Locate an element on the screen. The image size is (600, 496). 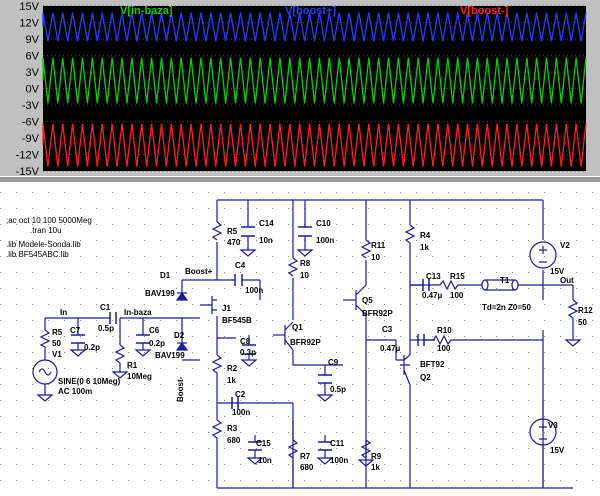
y-tick-label: -15V is located at coordinates (28, 171).